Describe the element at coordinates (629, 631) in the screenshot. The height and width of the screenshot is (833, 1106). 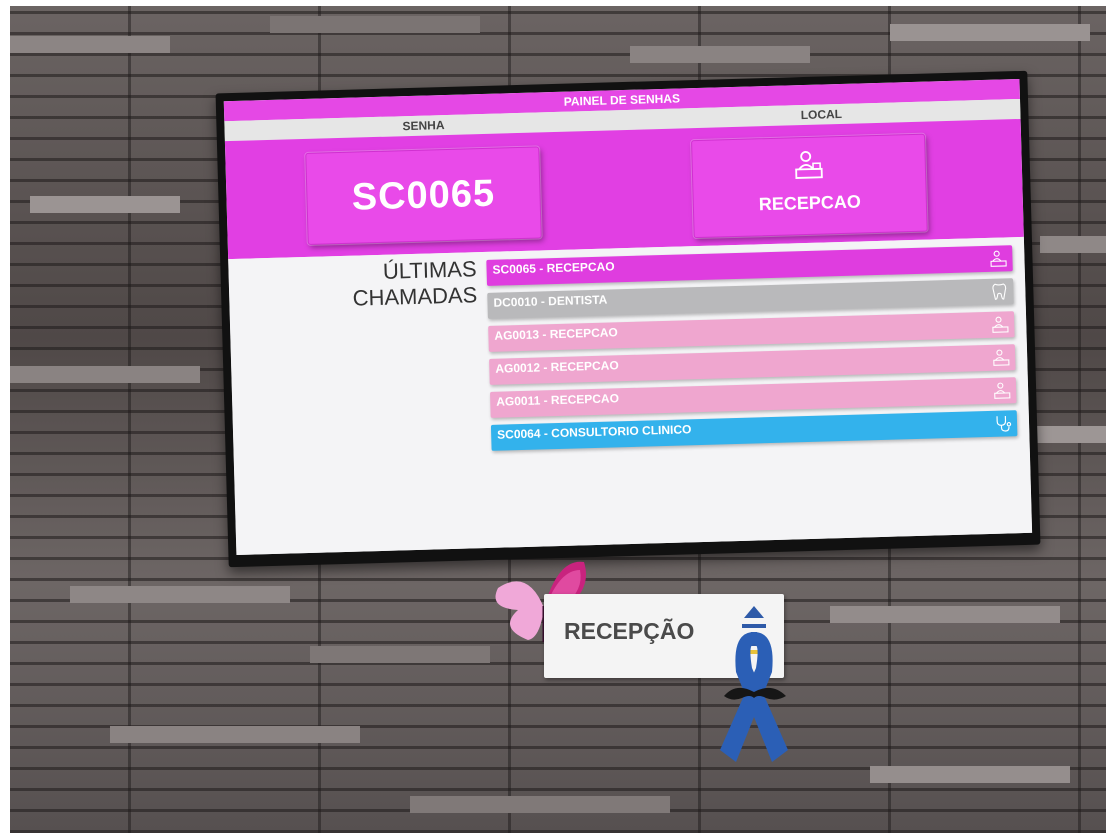
I see `reception-sign-text: RECEPÇÃO` at that location.